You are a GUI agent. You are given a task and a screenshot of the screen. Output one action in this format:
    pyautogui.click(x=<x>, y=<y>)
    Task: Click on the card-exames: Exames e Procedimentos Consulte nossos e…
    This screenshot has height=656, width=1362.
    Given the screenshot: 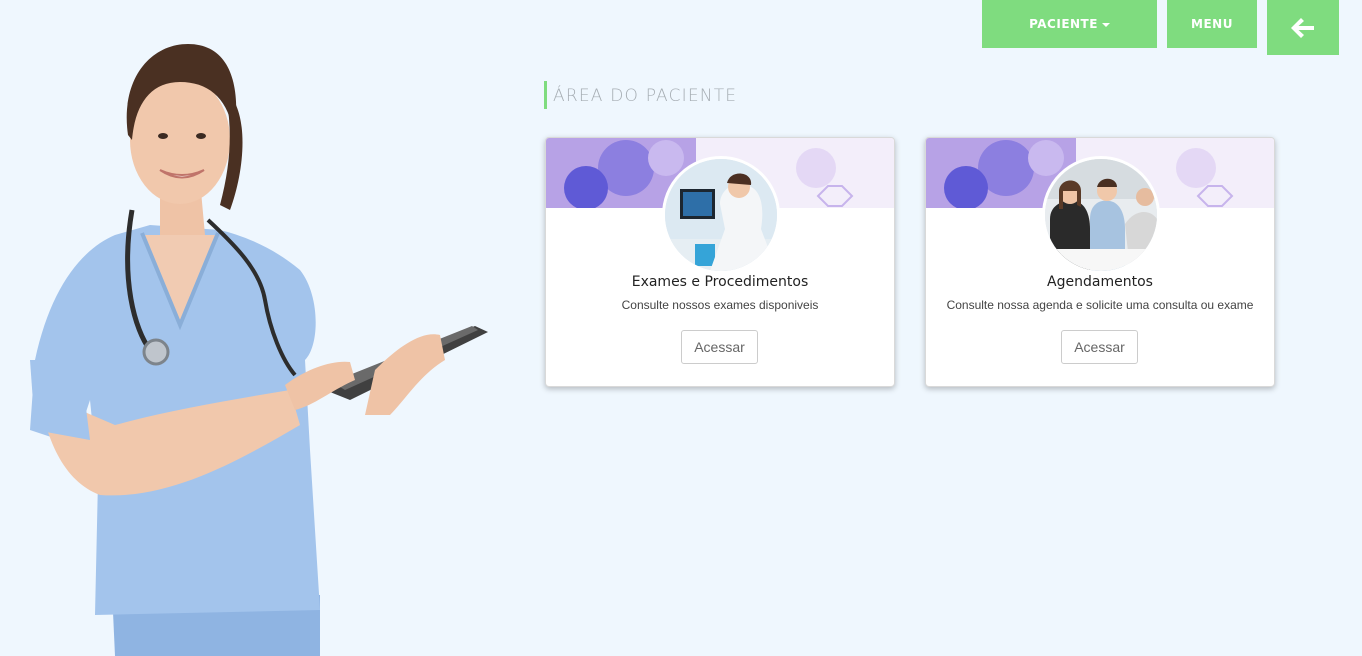 What is the action you would take?
    pyautogui.click(x=720, y=262)
    